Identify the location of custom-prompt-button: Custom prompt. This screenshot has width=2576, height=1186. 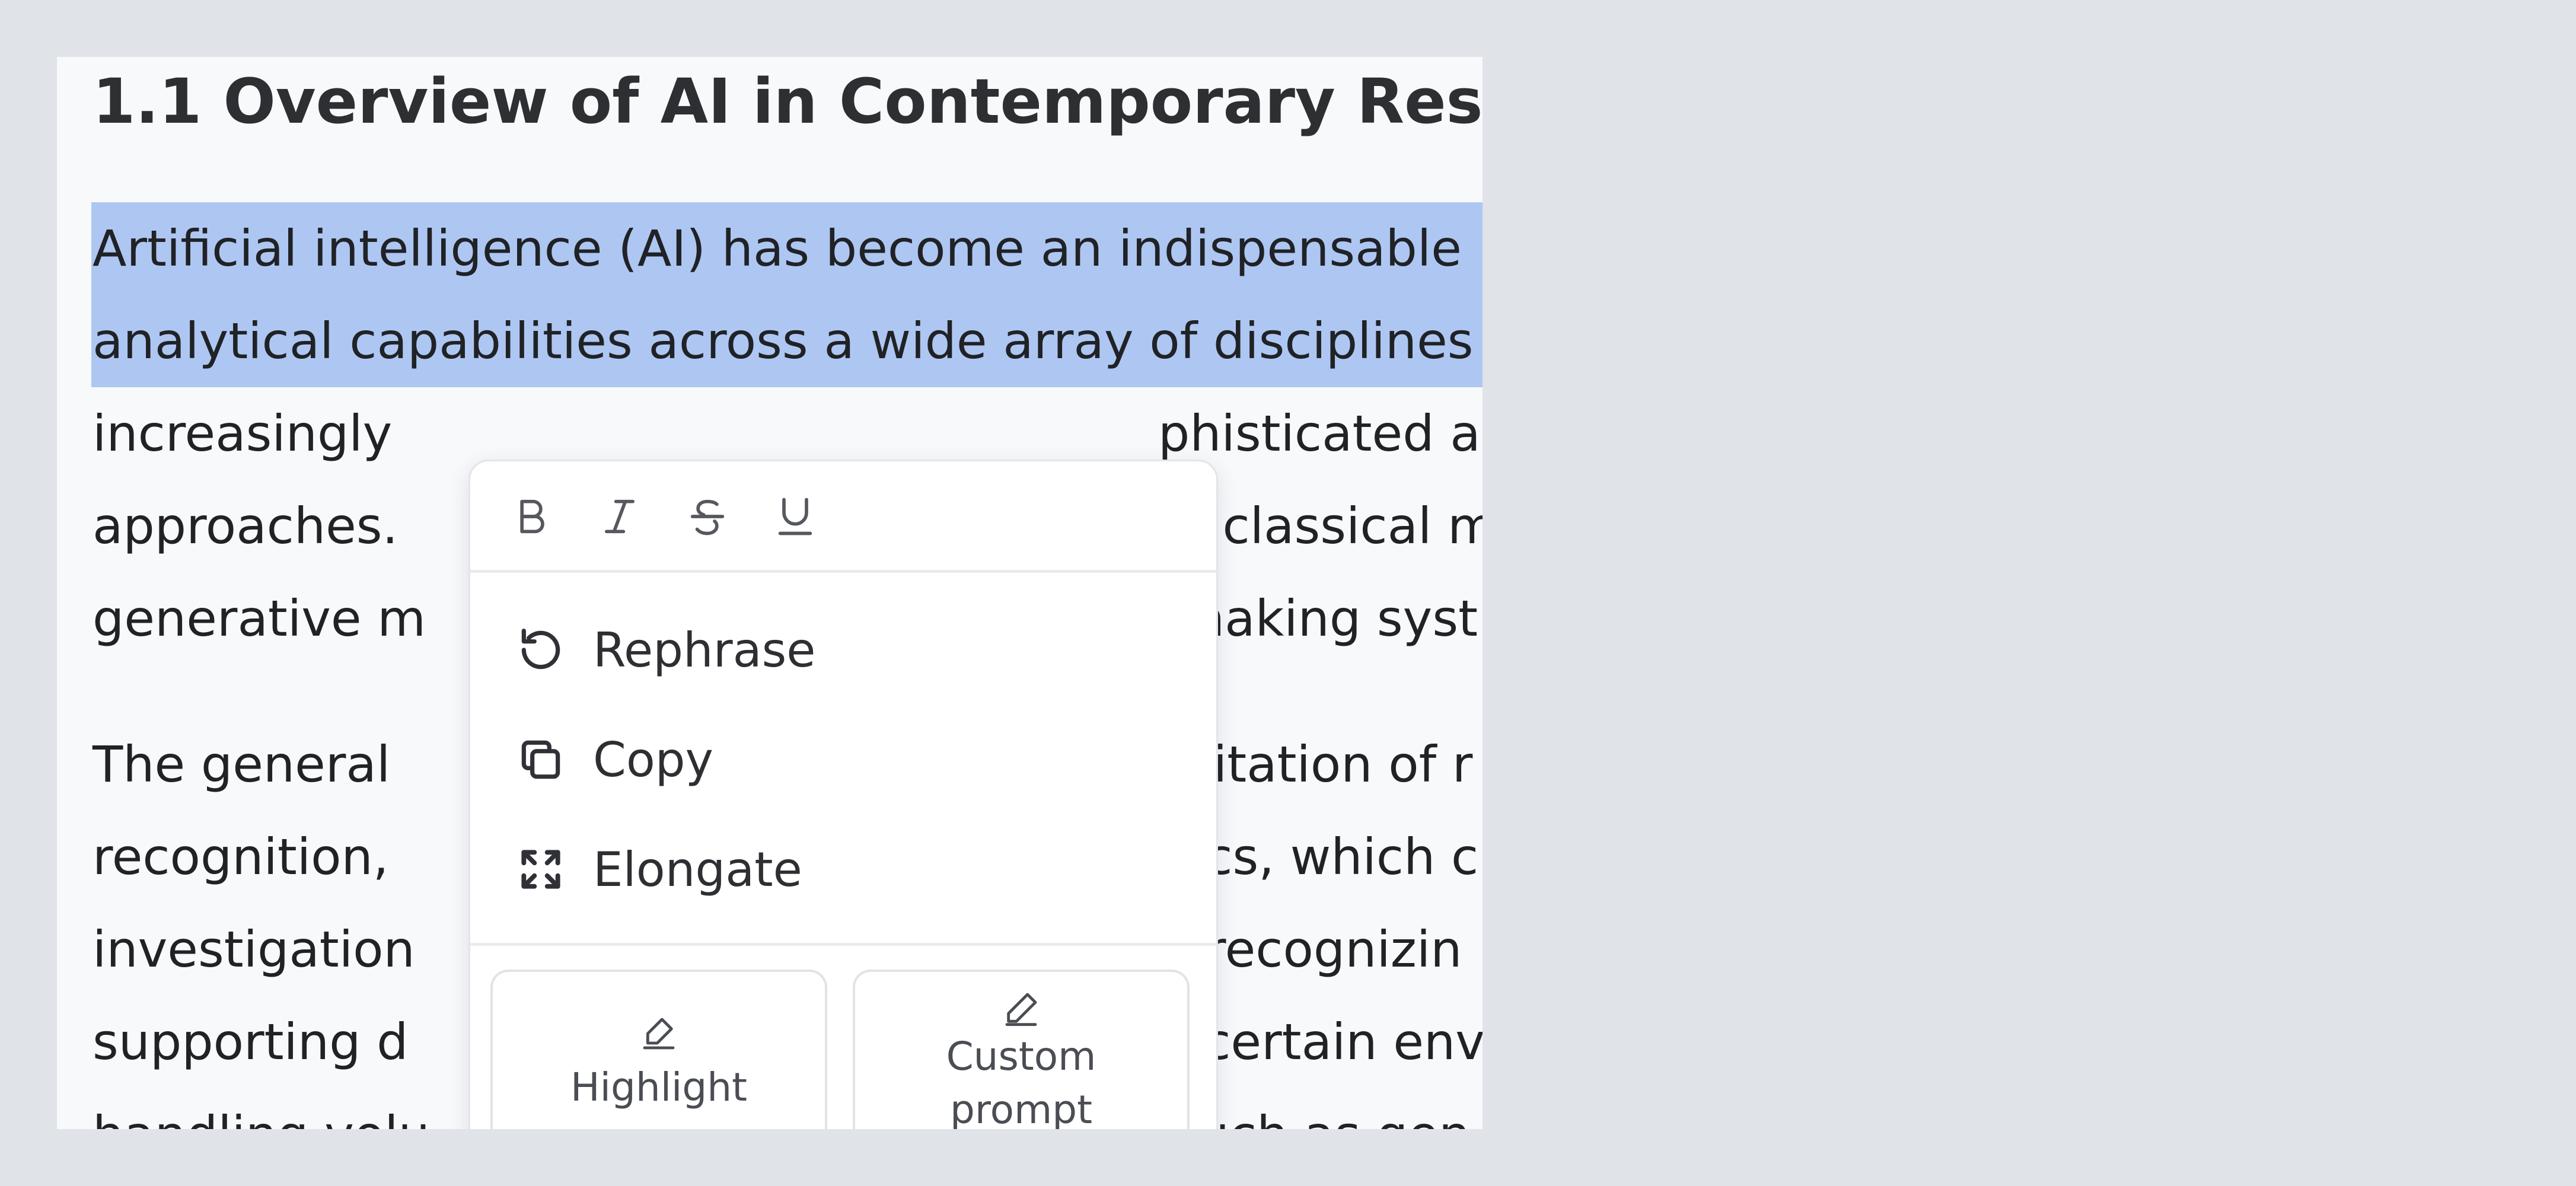
(1021, 1049).